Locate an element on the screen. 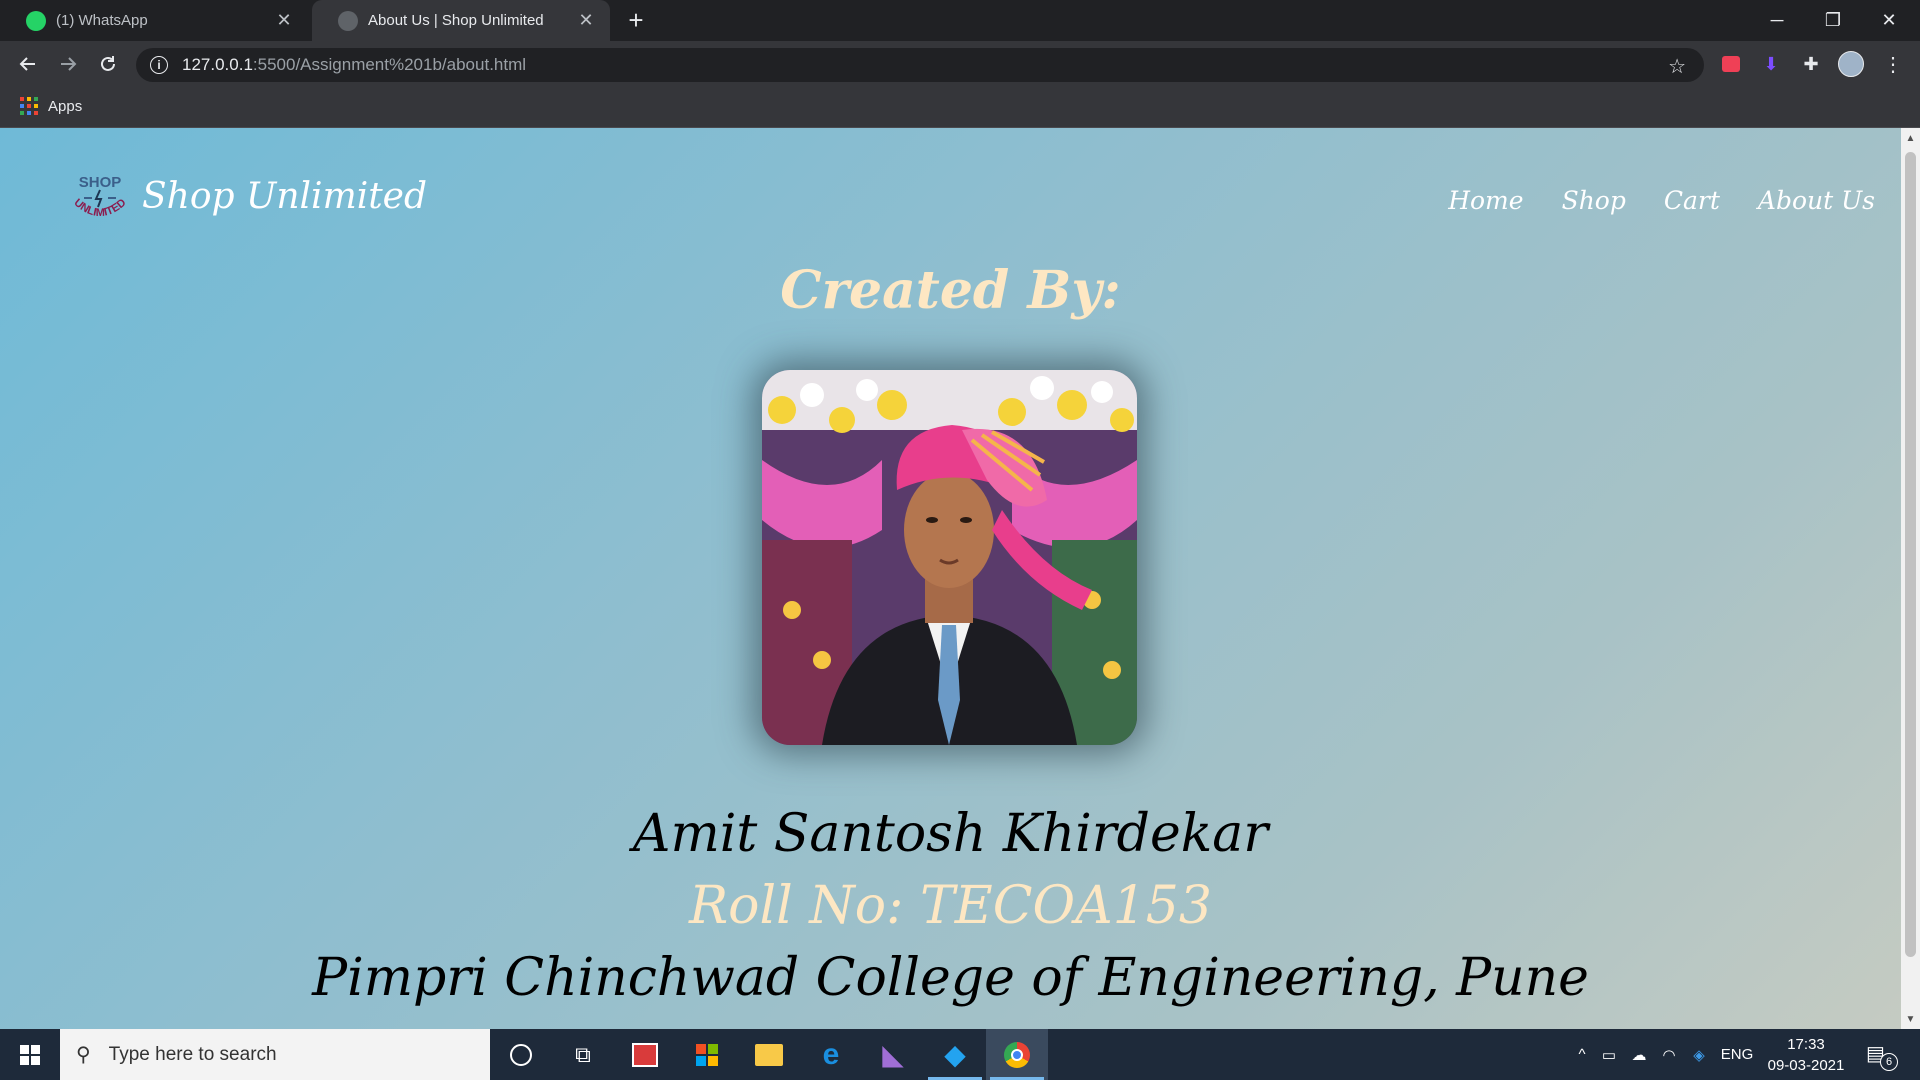  extensions-puzzle-icon: ✚ is located at coordinates (1811, 64).